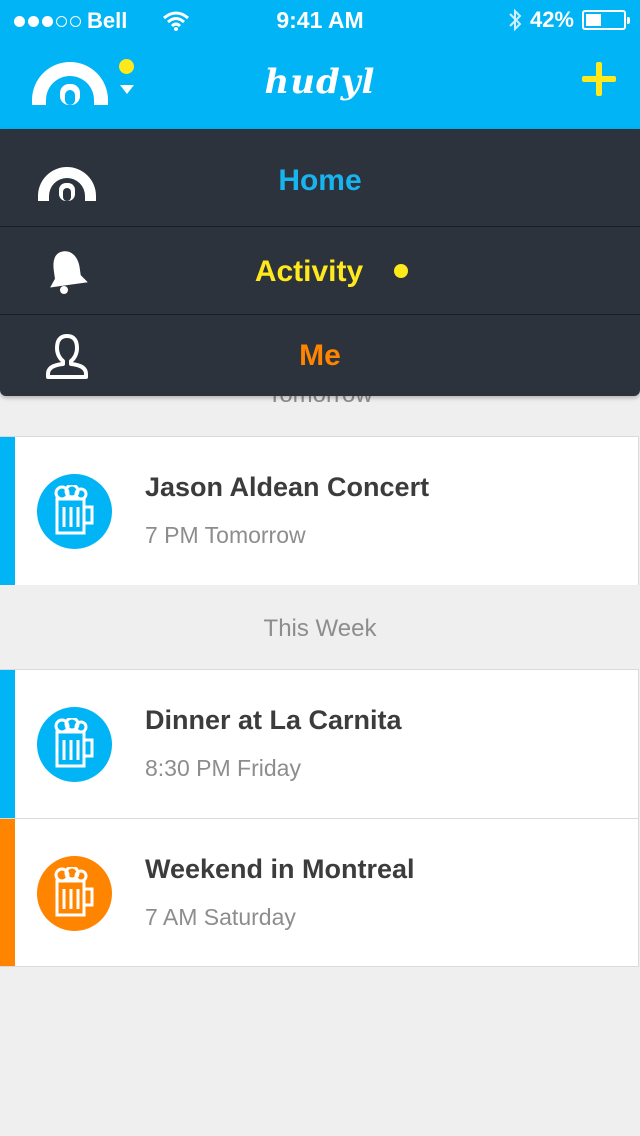  Describe the element at coordinates (606, 20) in the screenshot. I see `battery-icon` at that location.